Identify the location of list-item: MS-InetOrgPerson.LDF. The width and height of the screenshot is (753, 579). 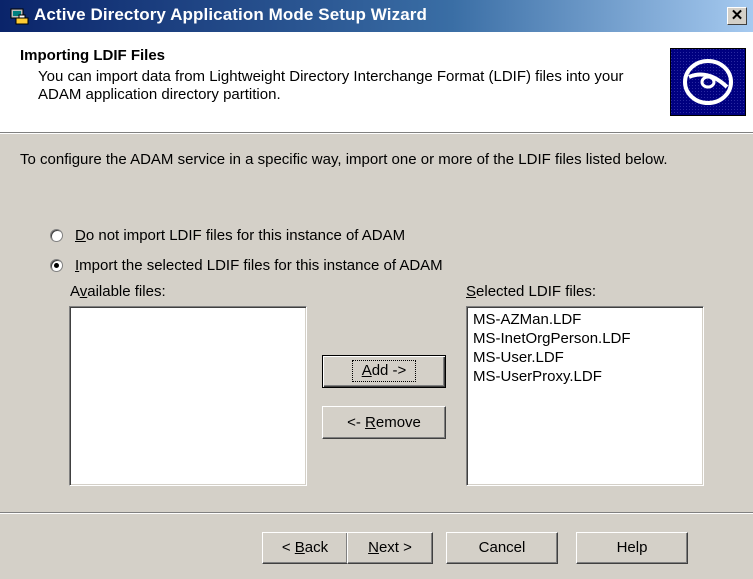
(585, 338).